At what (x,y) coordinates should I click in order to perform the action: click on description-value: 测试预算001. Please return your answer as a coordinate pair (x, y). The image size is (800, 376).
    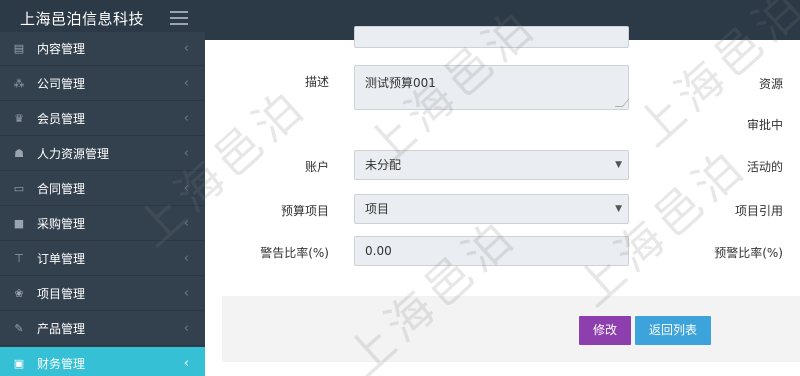
    Looking at the image, I should click on (400, 83).